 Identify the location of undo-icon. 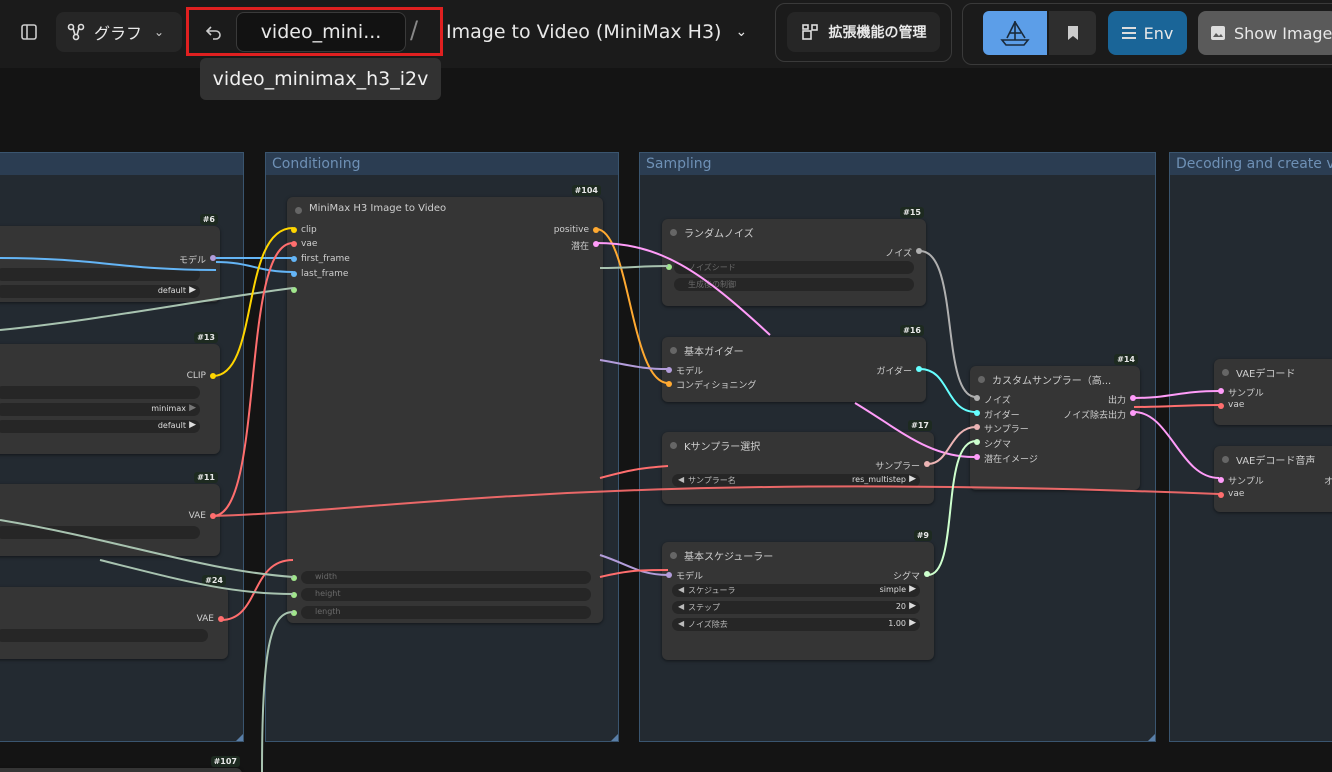
(213, 33).